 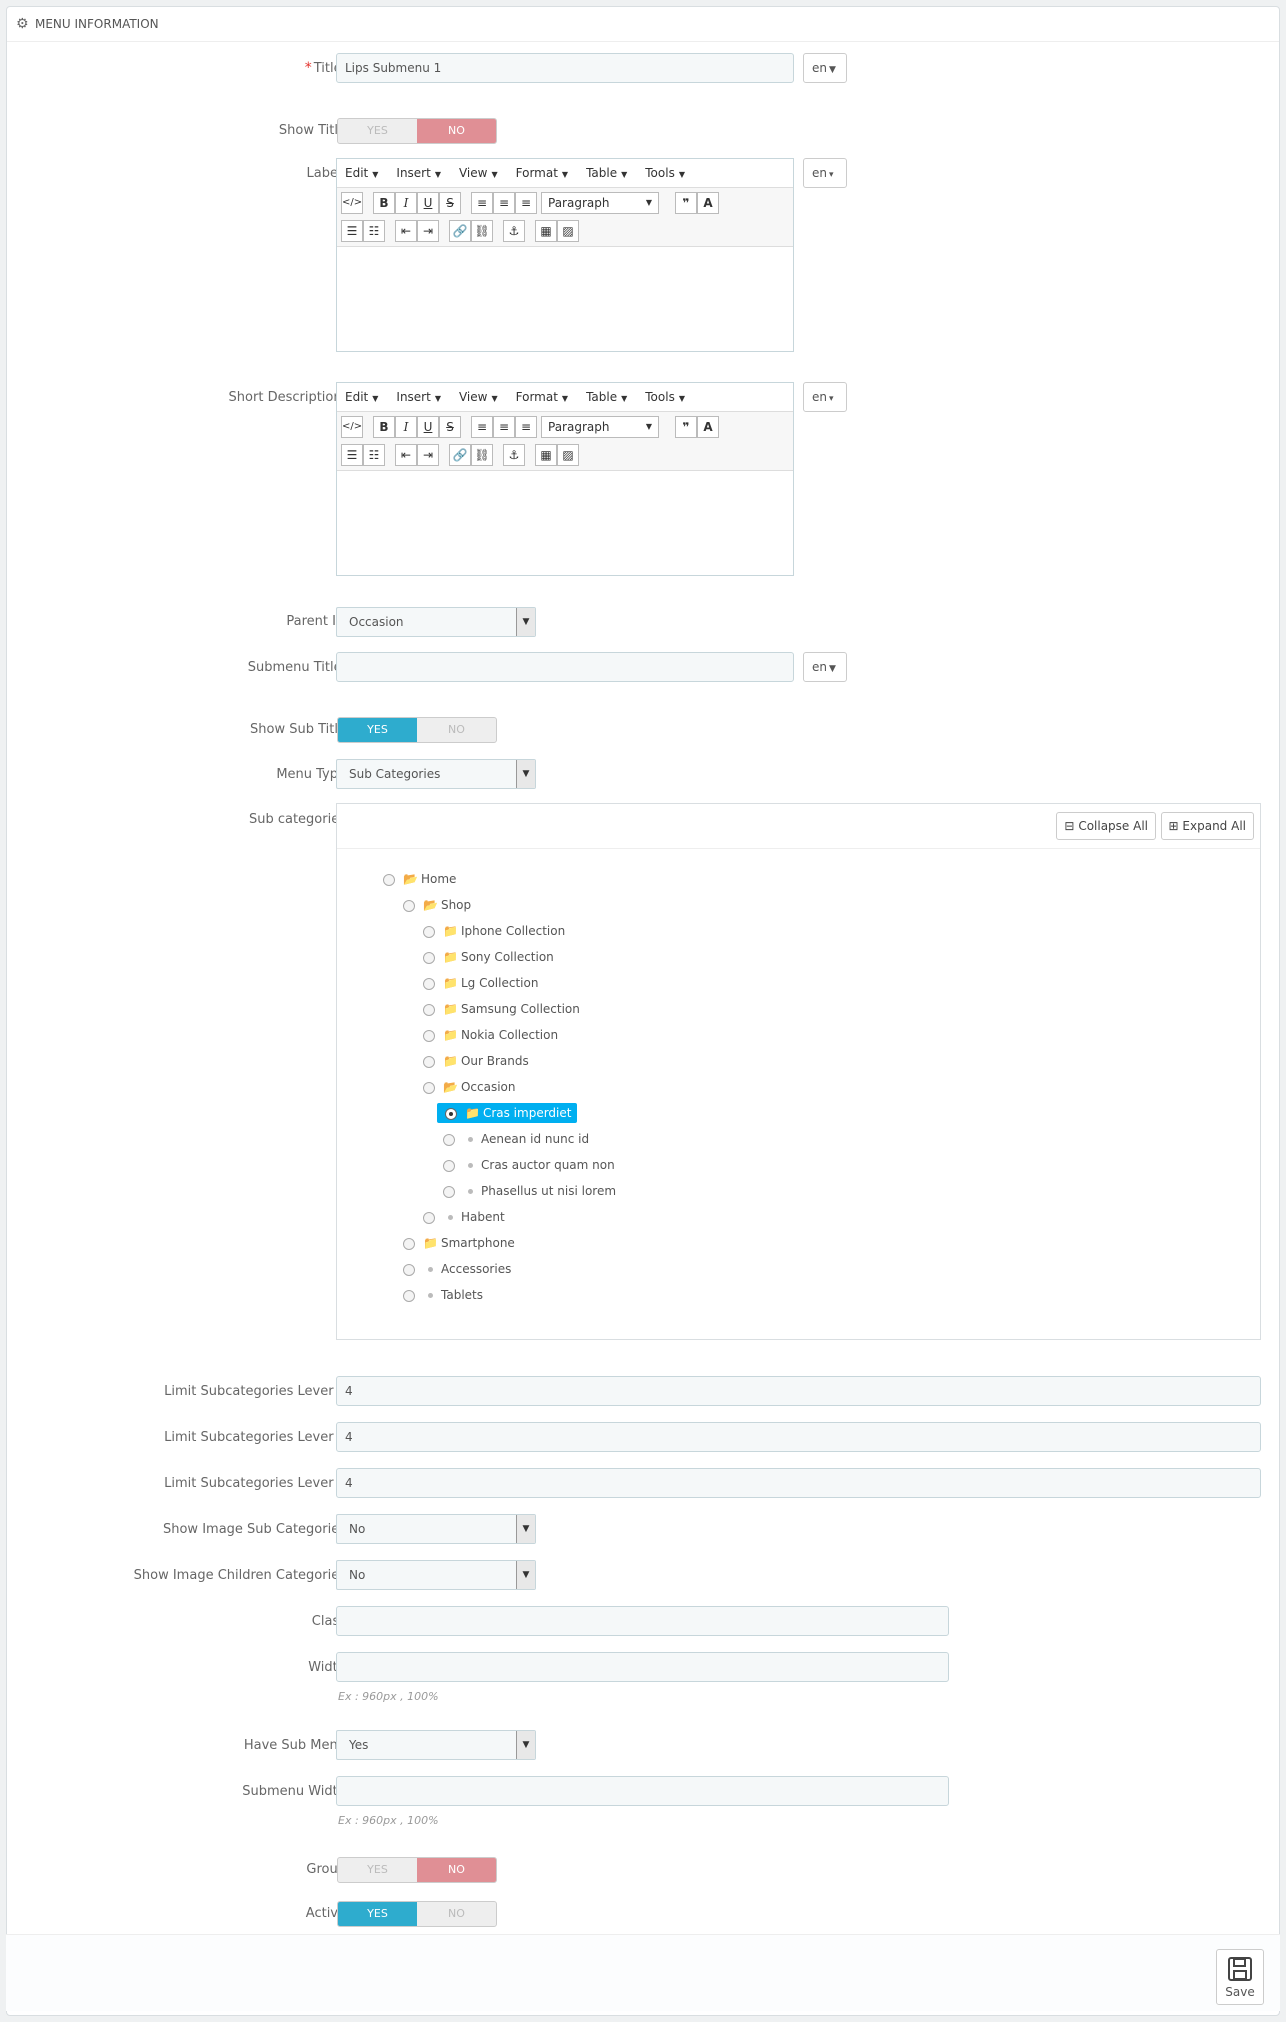 What do you see at coordinates (1106, 826) in the screenshot?
I see `collapse-all-button: ⊟ Collapse All` at bounding box center [1106, 826].